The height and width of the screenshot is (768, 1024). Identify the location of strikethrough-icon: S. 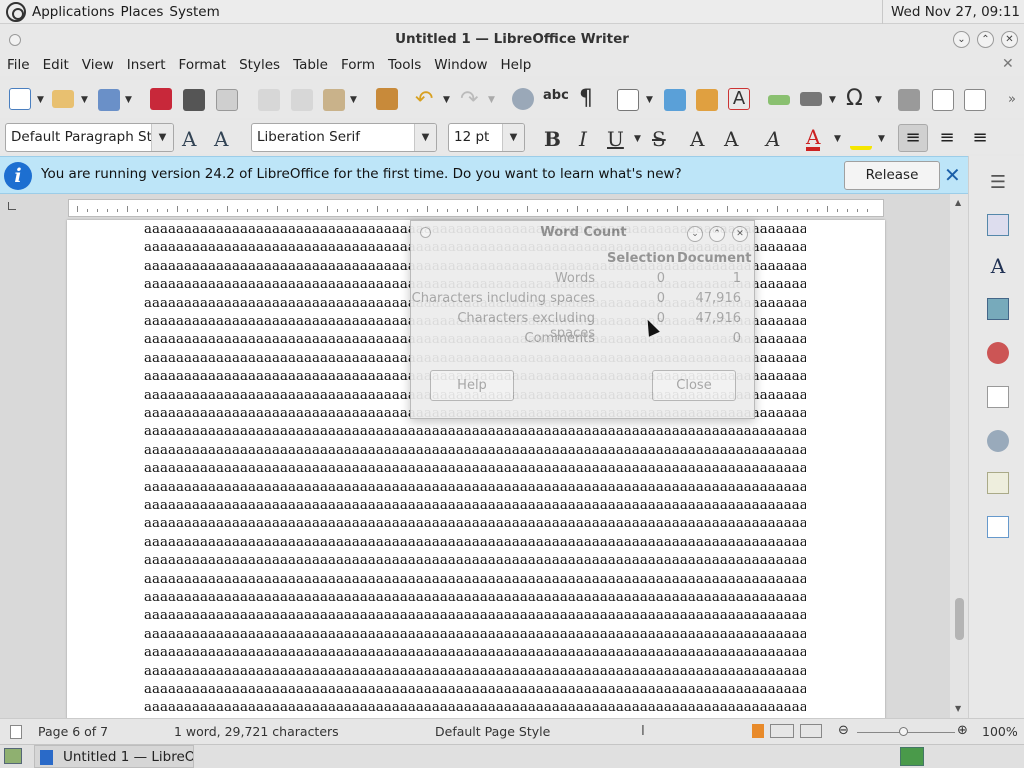
(659, 139).